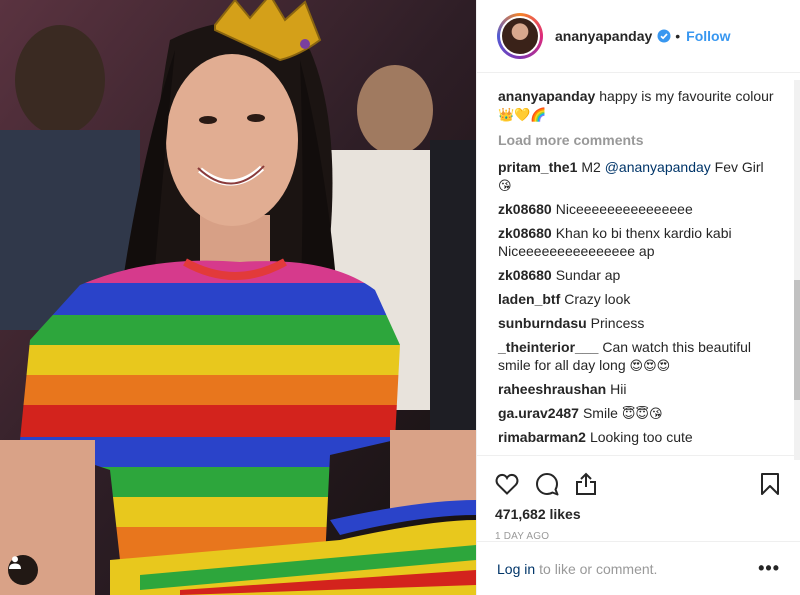  Describe the element at coordinates (708, 36) in the screenshot. I see `follow-button: Follow` at that location.